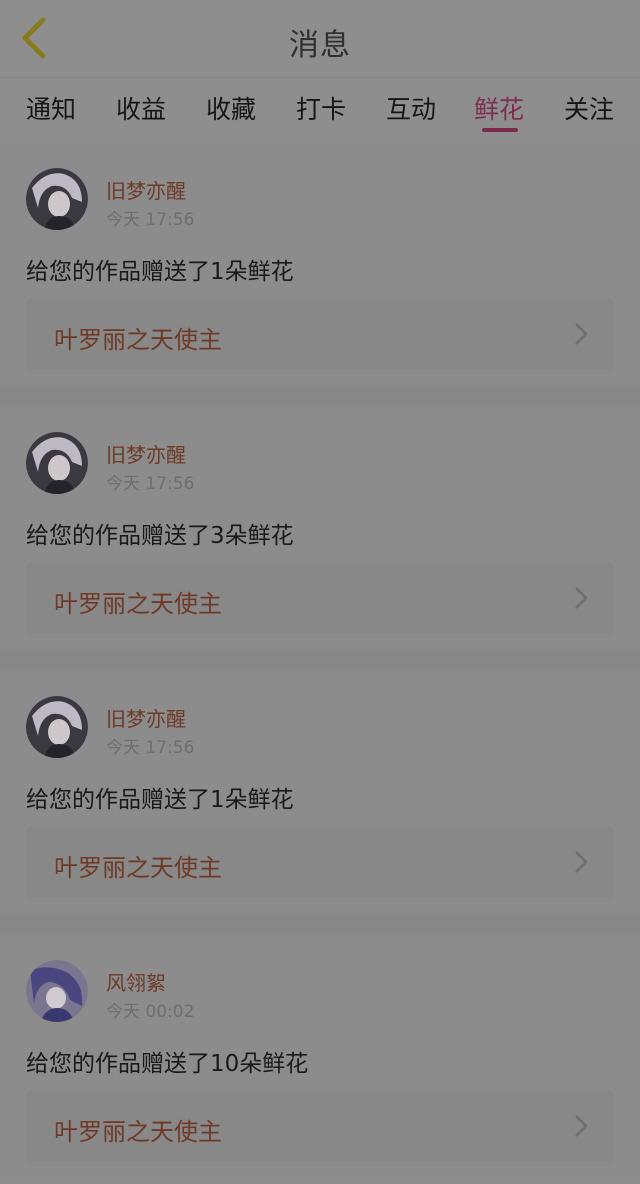 The height and width of the screenshot is (1184, 640). What do you see at coordinates (231, 108) in the screenshot?
I see `tab-favorites: 收藏` at bounding box center [231, 108].